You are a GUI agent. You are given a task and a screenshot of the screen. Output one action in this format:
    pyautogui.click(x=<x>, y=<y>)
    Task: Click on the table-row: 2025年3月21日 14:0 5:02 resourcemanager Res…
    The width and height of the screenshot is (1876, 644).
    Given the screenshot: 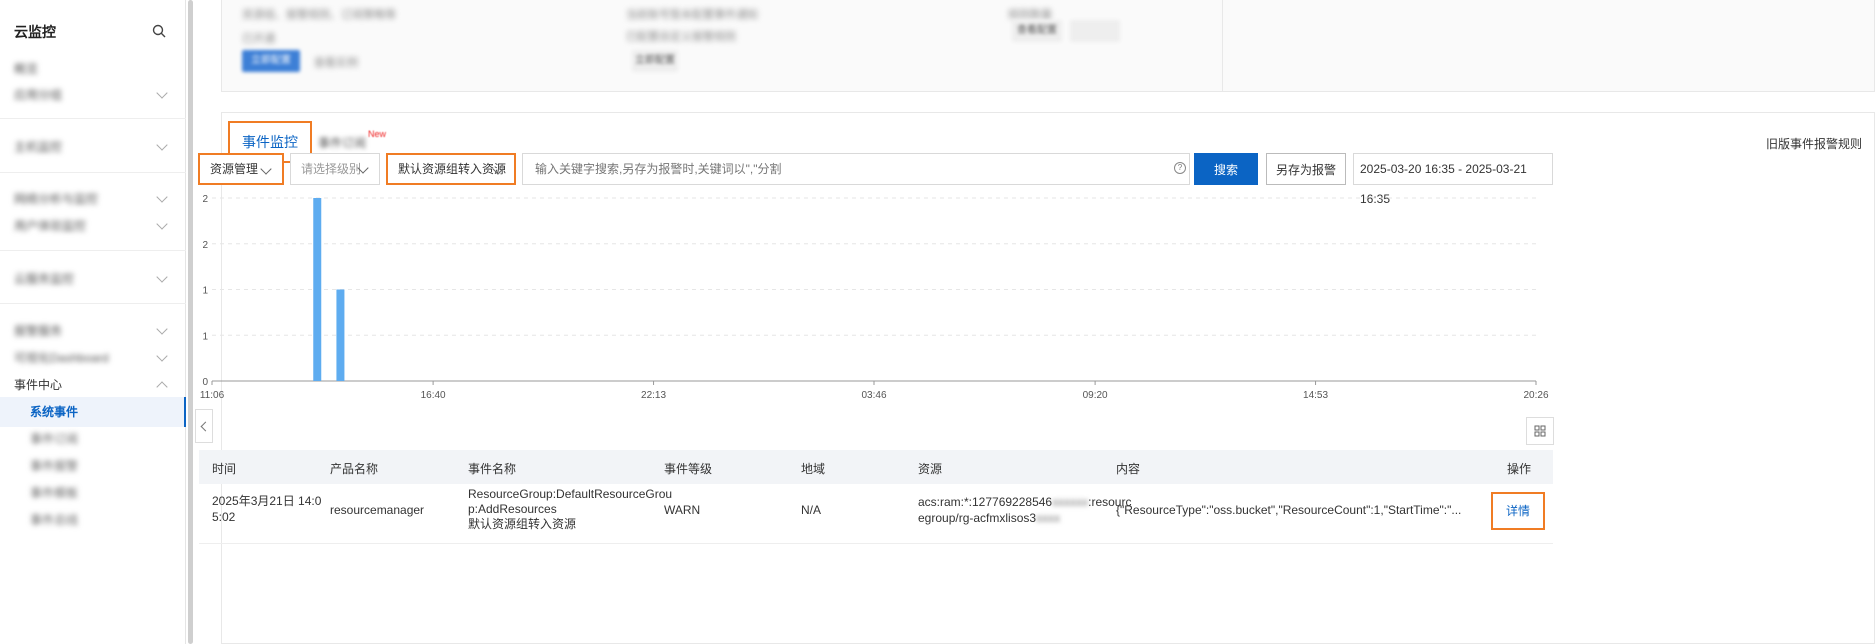 What is the action you would take?
    pyautogui.click(x=876, y=514)
    